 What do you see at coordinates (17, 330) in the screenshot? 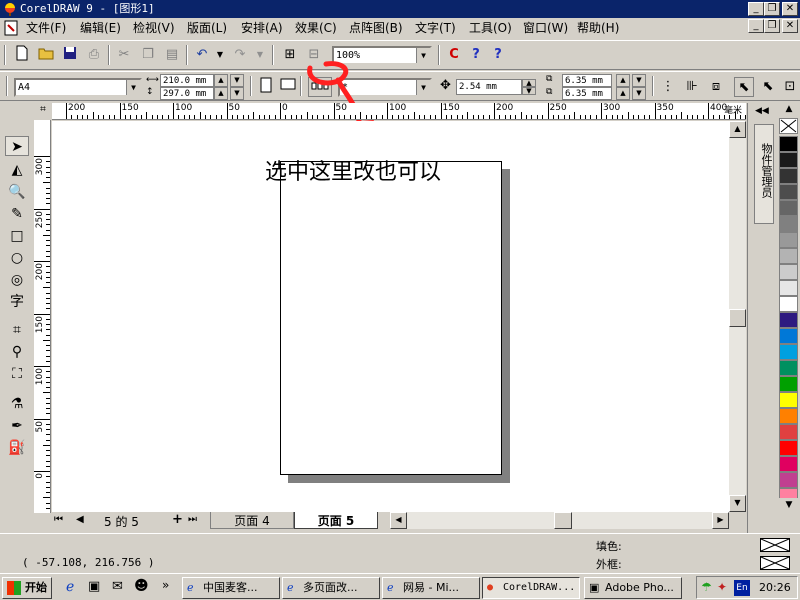
I see `interactive-blend-icon: ⌗` at bounding box center [17, 330].